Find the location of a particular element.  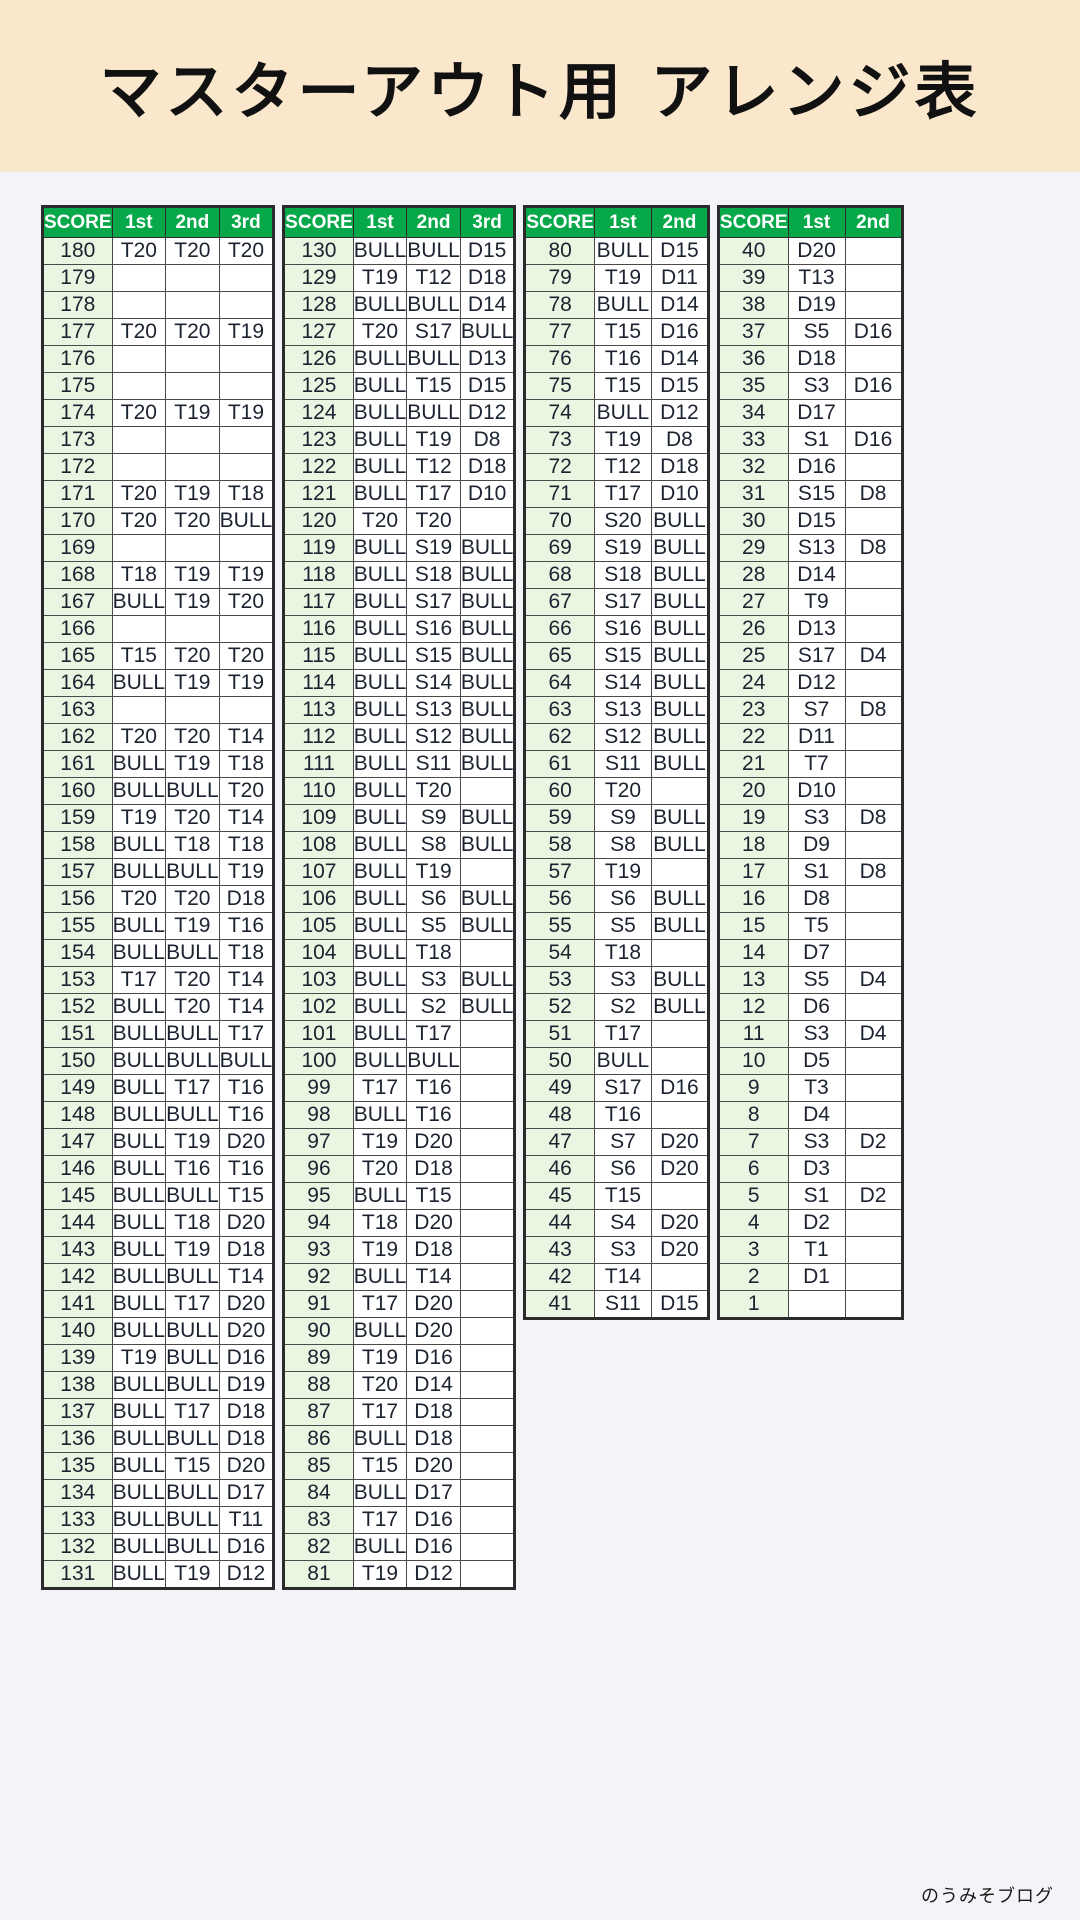

throw-cell-1st: T12 is located at coordinates (622, 467).